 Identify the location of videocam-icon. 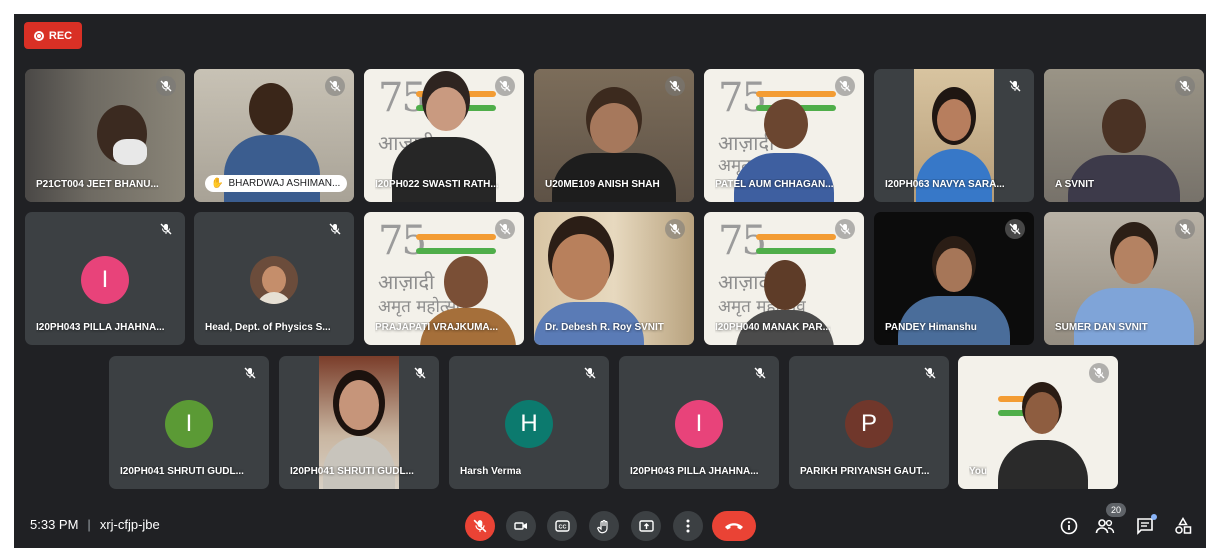
(520, 526).